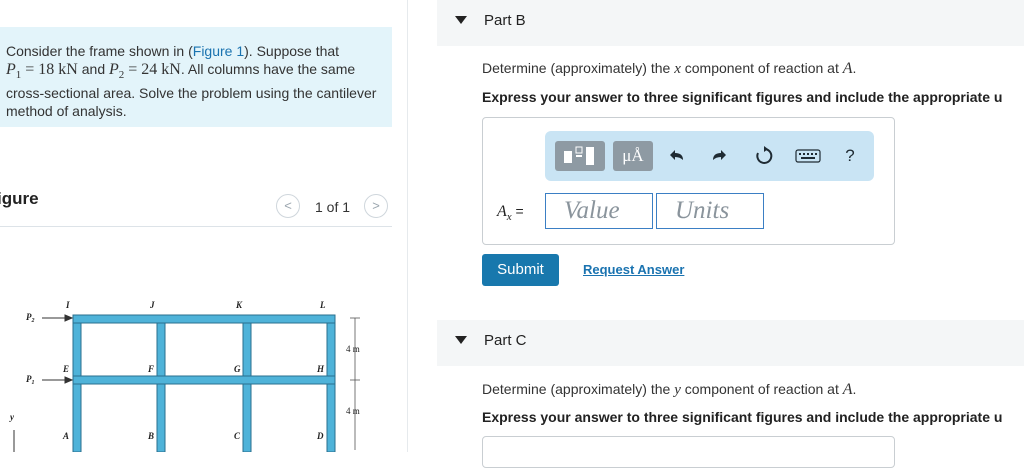 The width and height of the screenshot is (1024, 468). What do you see at coordinates (710, 211) in the screenshot?
I see `units-input: Units` at bounding box center [710, 211].